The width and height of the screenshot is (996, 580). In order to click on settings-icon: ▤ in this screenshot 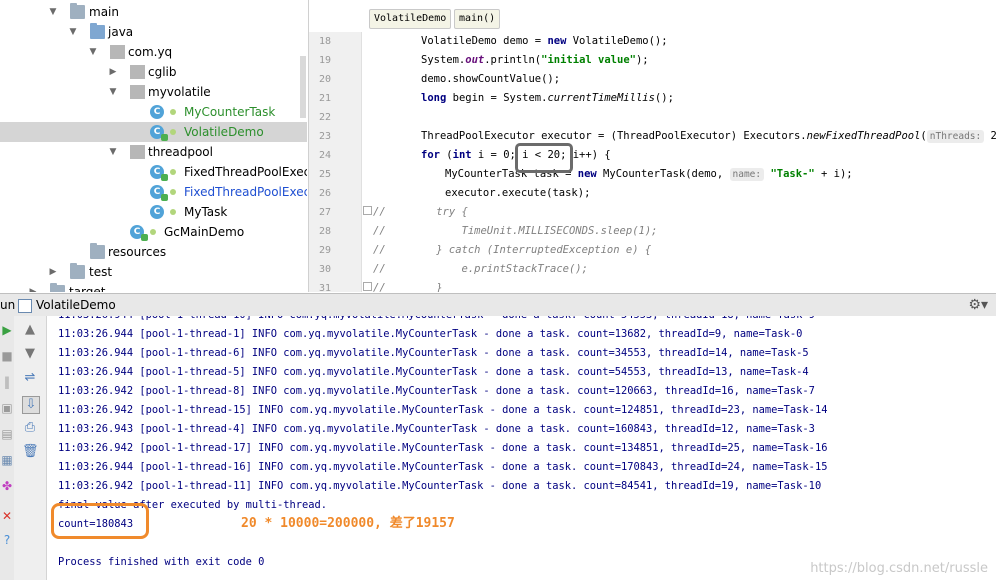, I will do `click(7, 434)`.